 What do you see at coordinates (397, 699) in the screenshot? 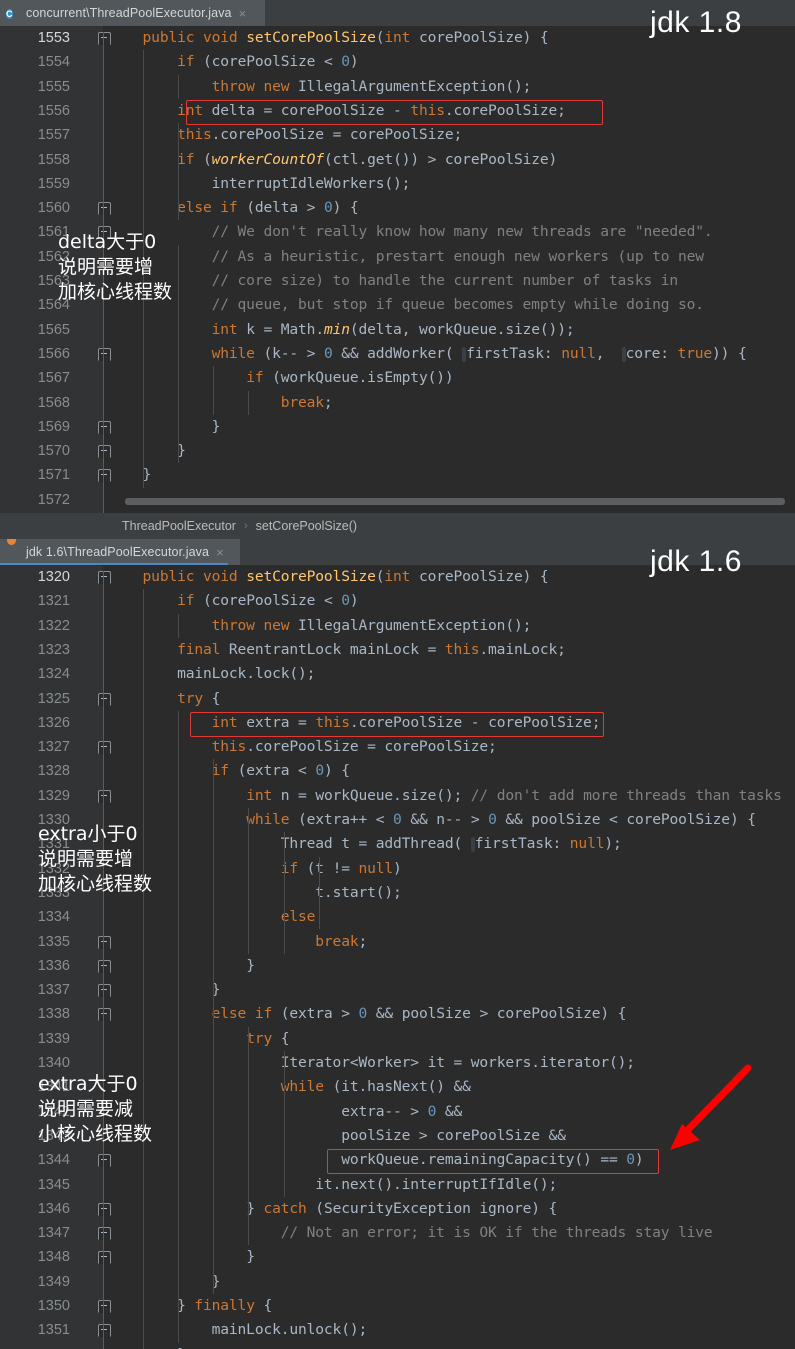
I see `code-line: 1325 try {` at bounding box center [397, 699].